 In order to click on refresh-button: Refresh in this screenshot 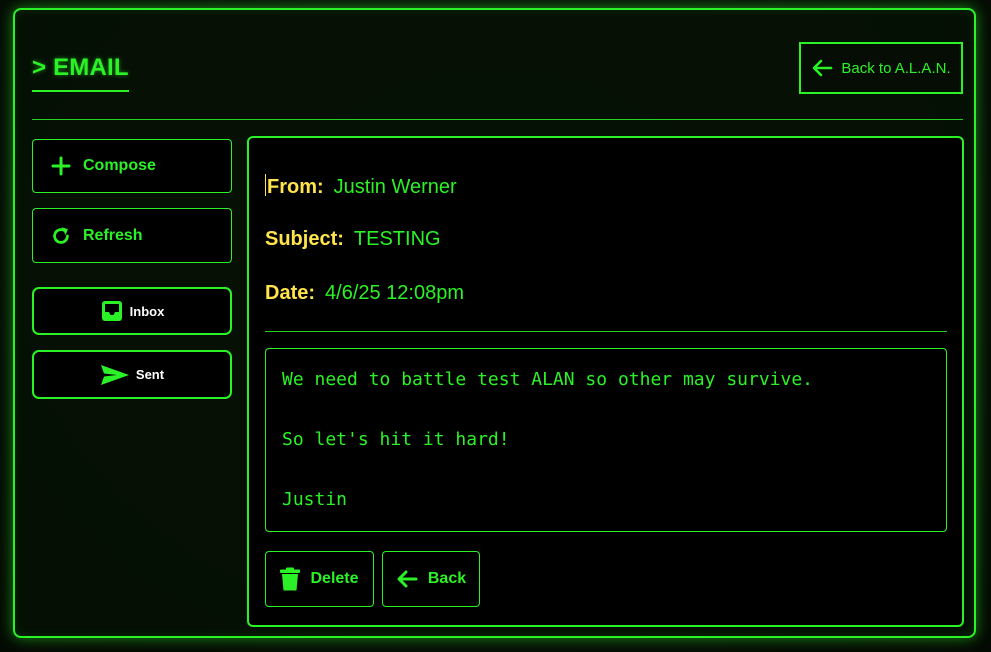, I will do `click(132, 235)`.